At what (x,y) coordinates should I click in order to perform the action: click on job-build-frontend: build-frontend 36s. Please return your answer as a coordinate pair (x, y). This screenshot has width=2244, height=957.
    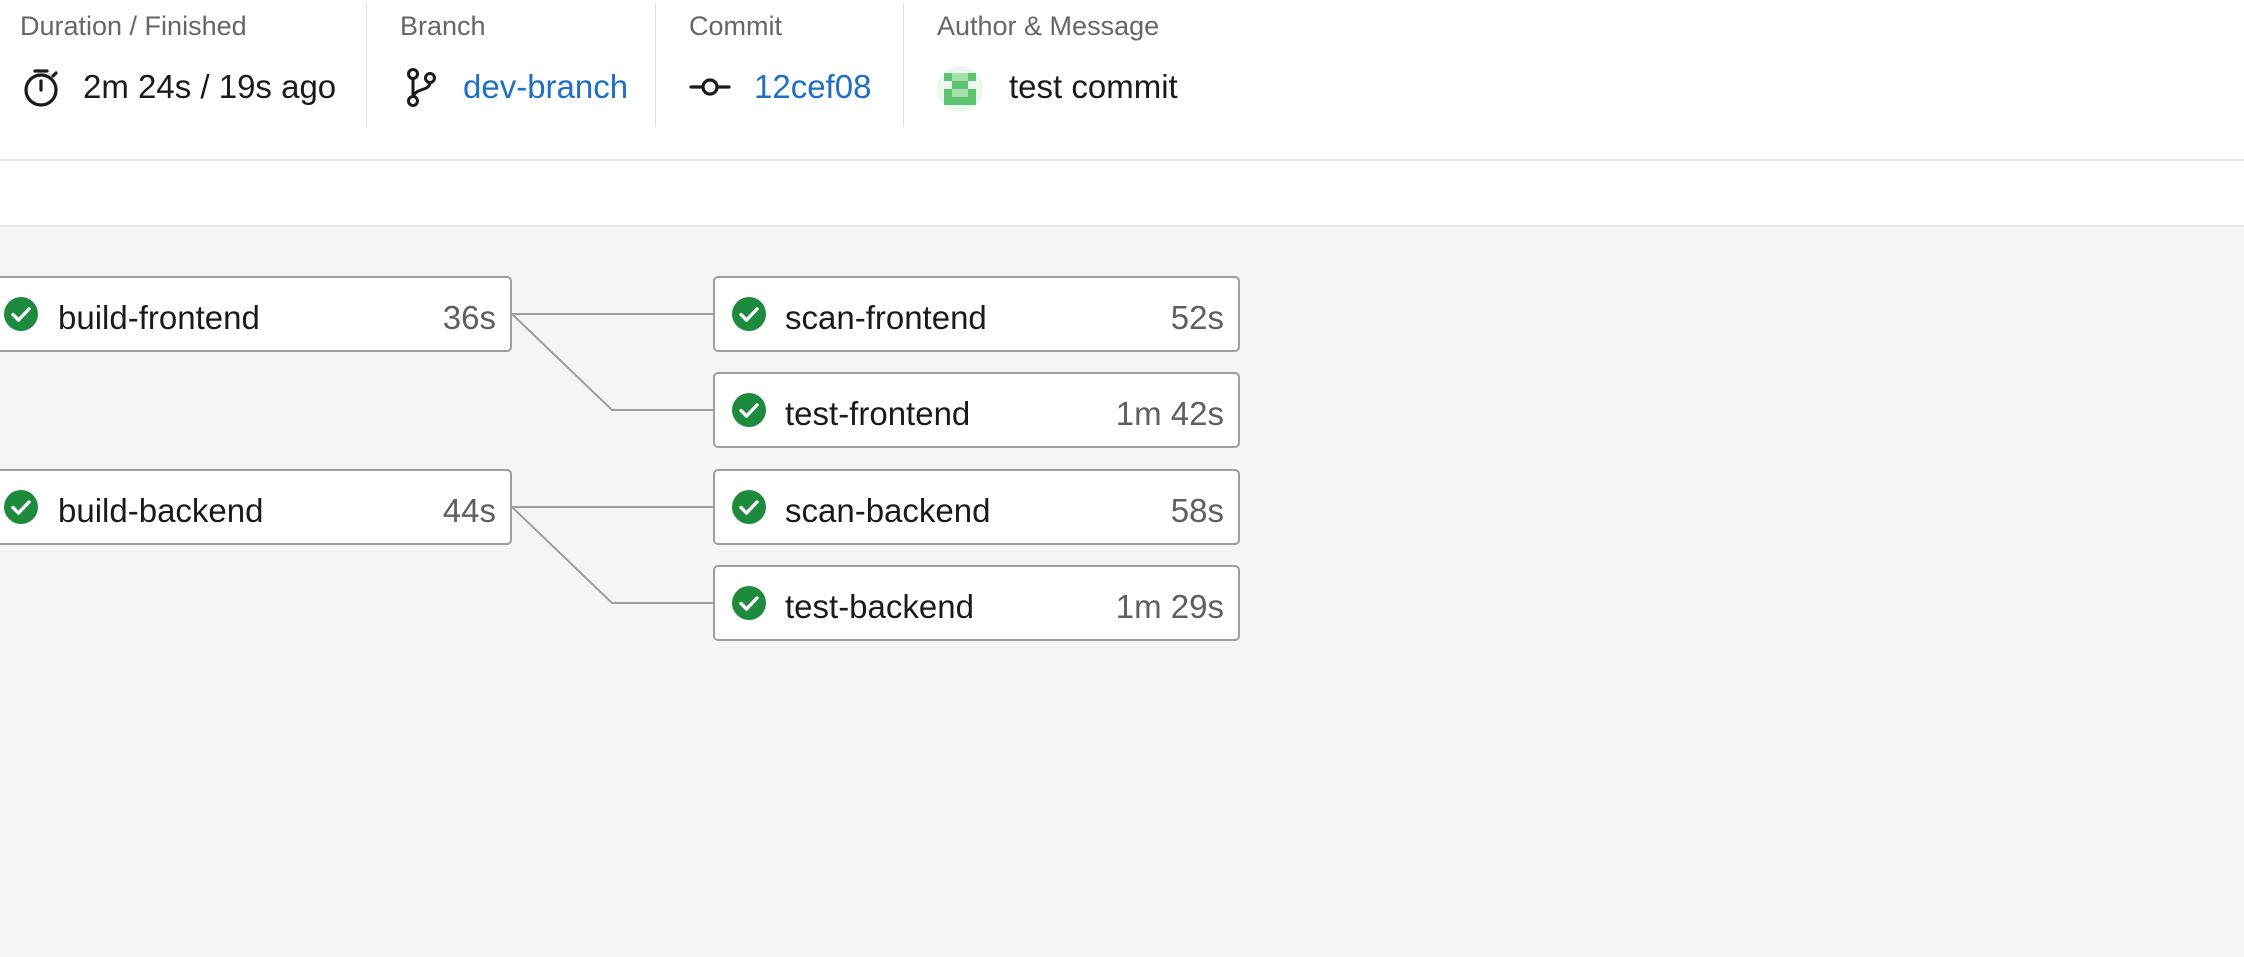
    Looking at the image, I should click on (256, 314).